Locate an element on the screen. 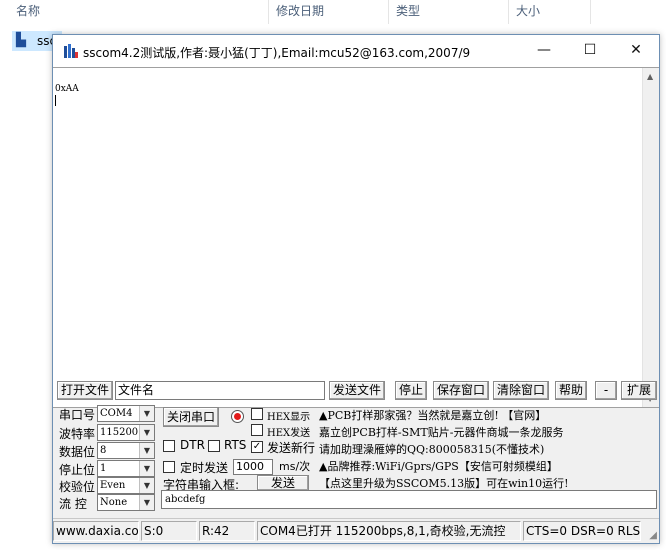 This screenshot has width=666, height=550. column-type: 类型 is located at coordinates (408, 10).